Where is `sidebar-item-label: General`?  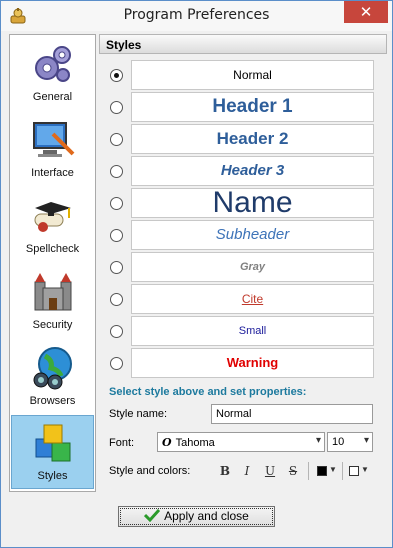 sidebar-item-label: General is located at coordinates (52, 97).